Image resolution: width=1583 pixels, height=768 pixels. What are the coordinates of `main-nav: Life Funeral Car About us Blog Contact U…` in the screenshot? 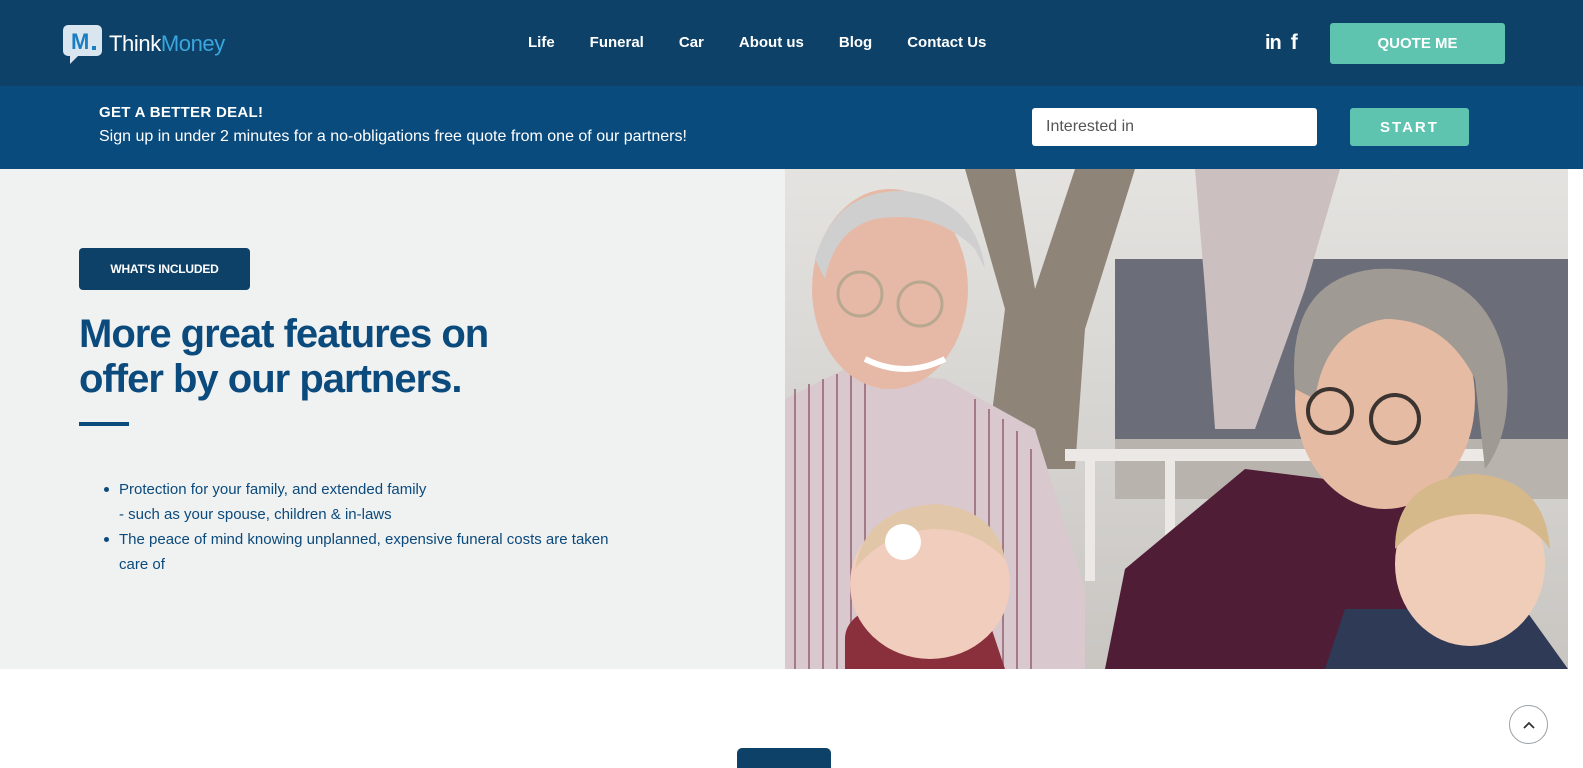 It's located at (757, 43).